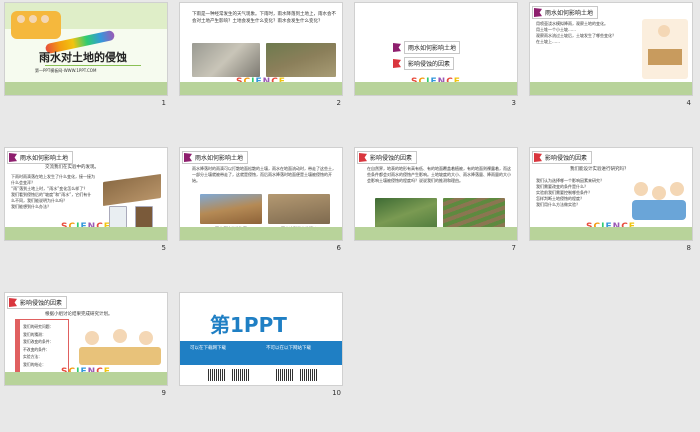 The image size is (700, 432). What do you see at coordinates (83, 57) in the screenshot?
I see `slide-title: 雨水对土地的侵蚀` at bounding box center [83, 57].